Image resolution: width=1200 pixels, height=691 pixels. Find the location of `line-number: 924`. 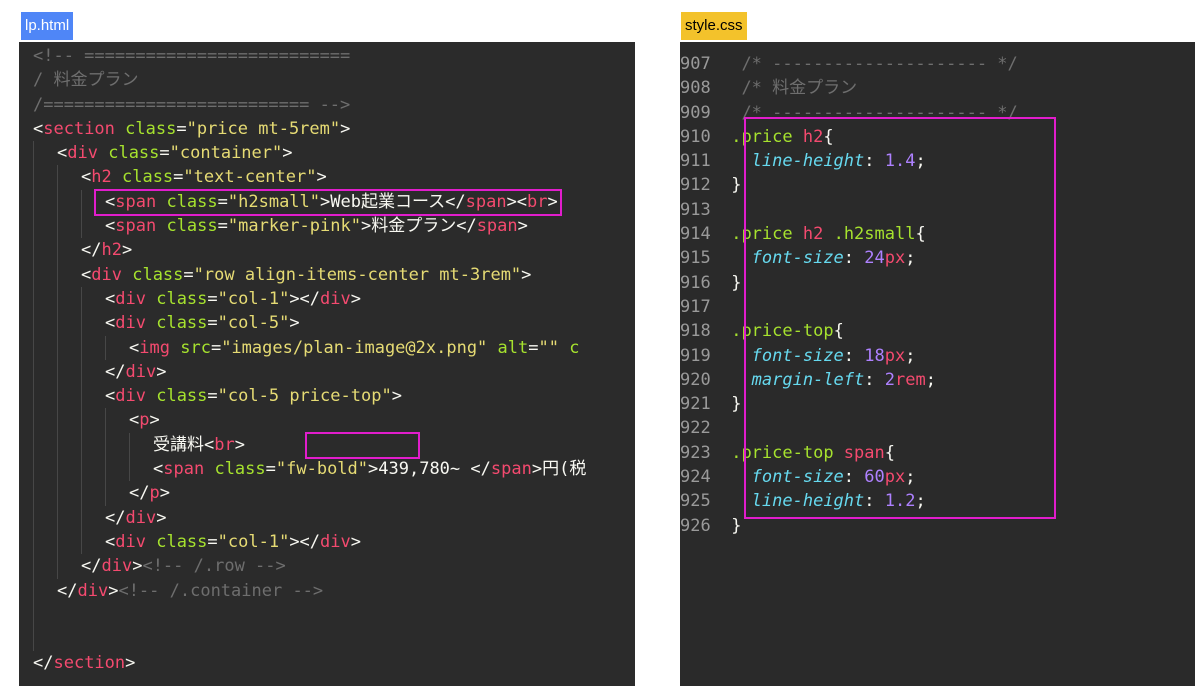

line-number: 924 is located at coordinates (695, 477).